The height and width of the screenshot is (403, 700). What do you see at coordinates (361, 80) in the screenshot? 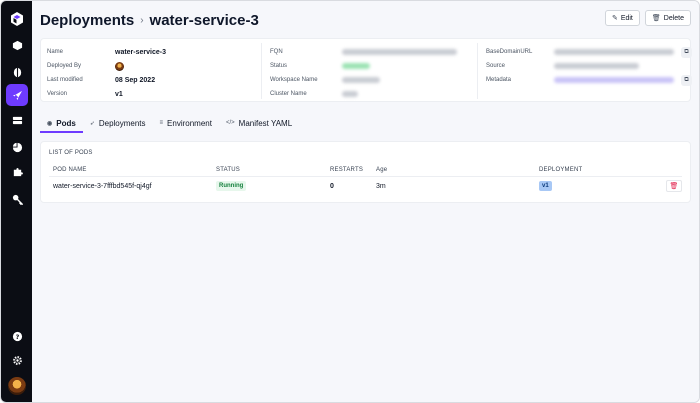
I see `workspace-value-redacted` at bounding box center [361, 80].